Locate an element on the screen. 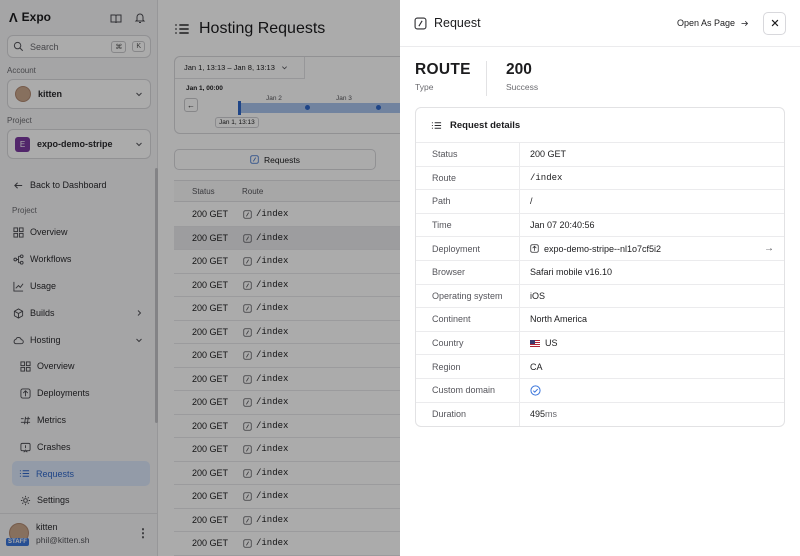 The height and width of the screenshot is (556, 800). detail-value: / is located at coordinates (531, 201).